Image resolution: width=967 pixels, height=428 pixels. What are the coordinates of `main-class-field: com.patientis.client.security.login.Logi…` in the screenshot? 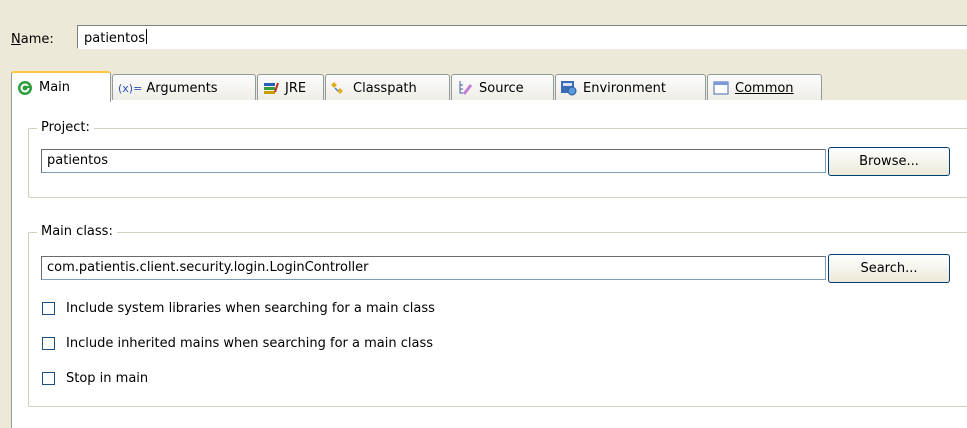 It's located at (433, 268).